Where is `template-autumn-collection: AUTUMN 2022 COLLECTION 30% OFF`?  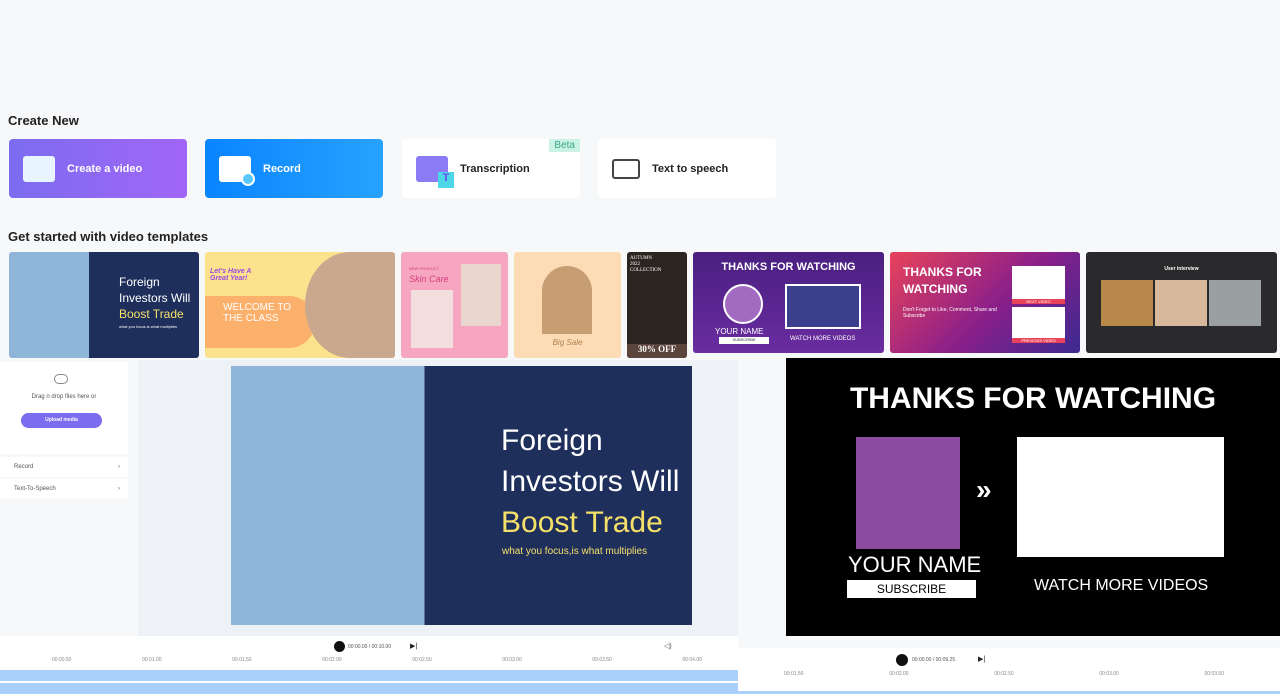
template-autumn-collection: AUTUMN 2022 COLLECTION 30% OFF is located at coordinates (657, 305).